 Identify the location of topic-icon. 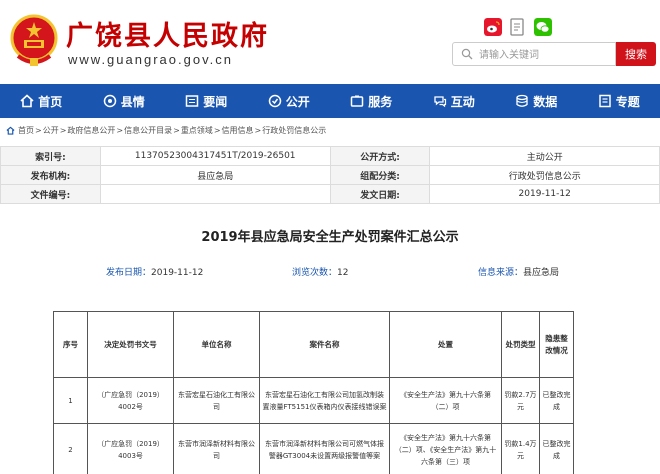
(604, 101).